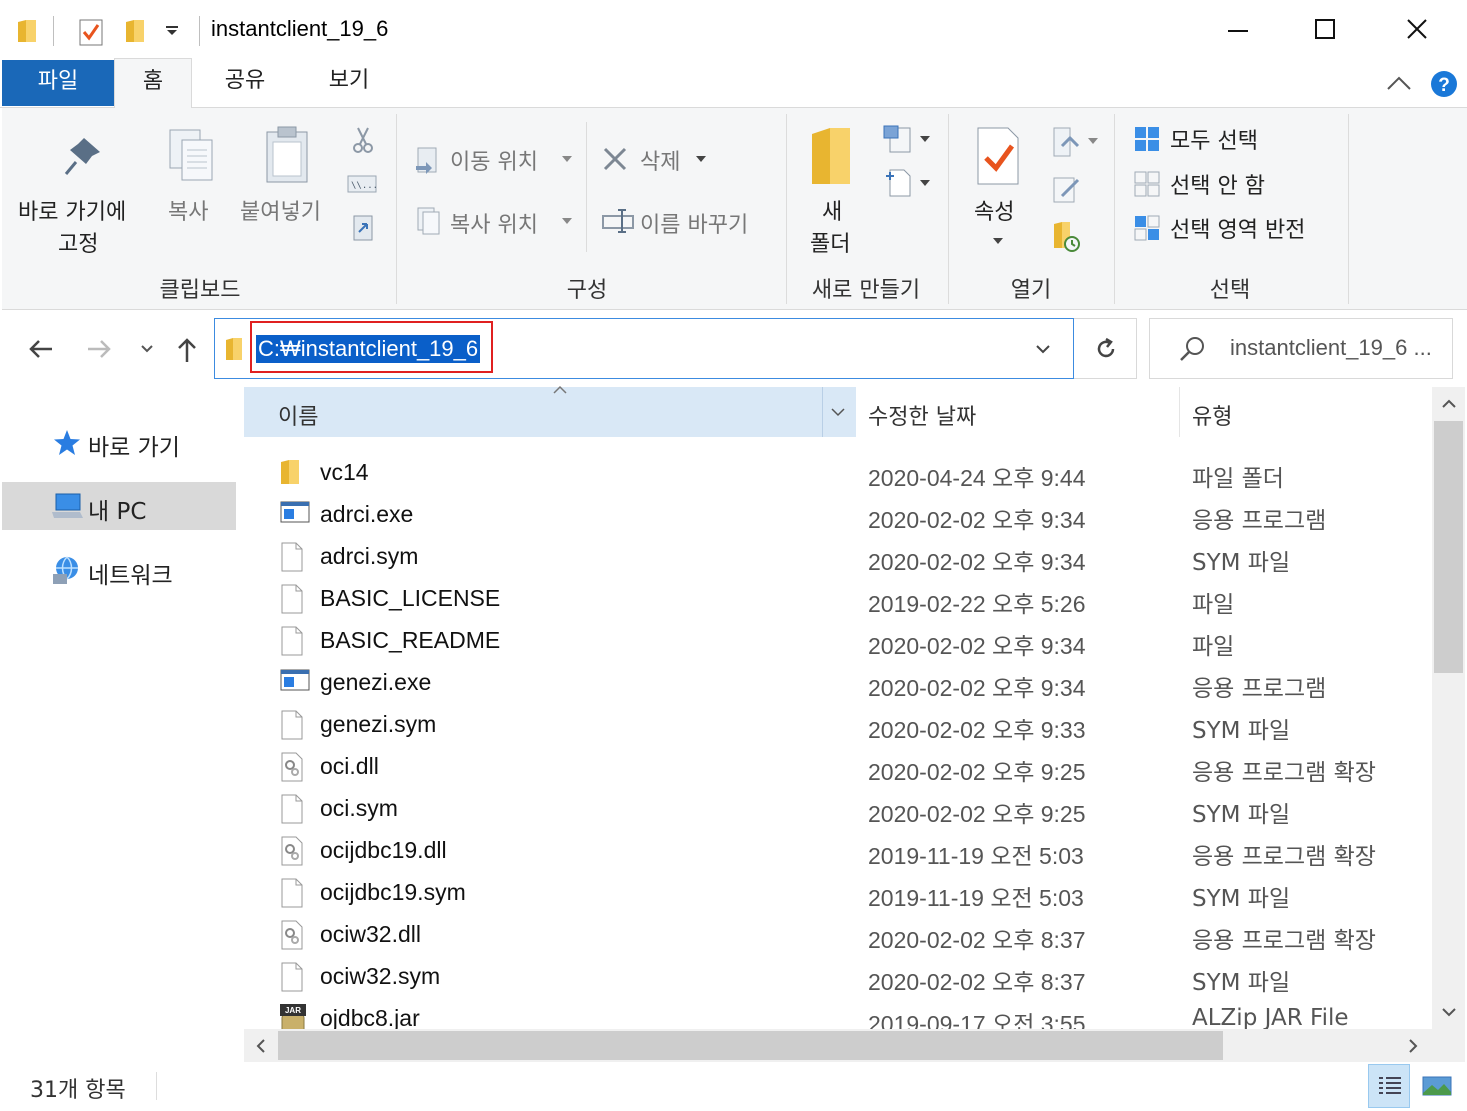 The width and height of the screenshot is (1467, 1111). I want to click on history-icon, so click(1067, 237).